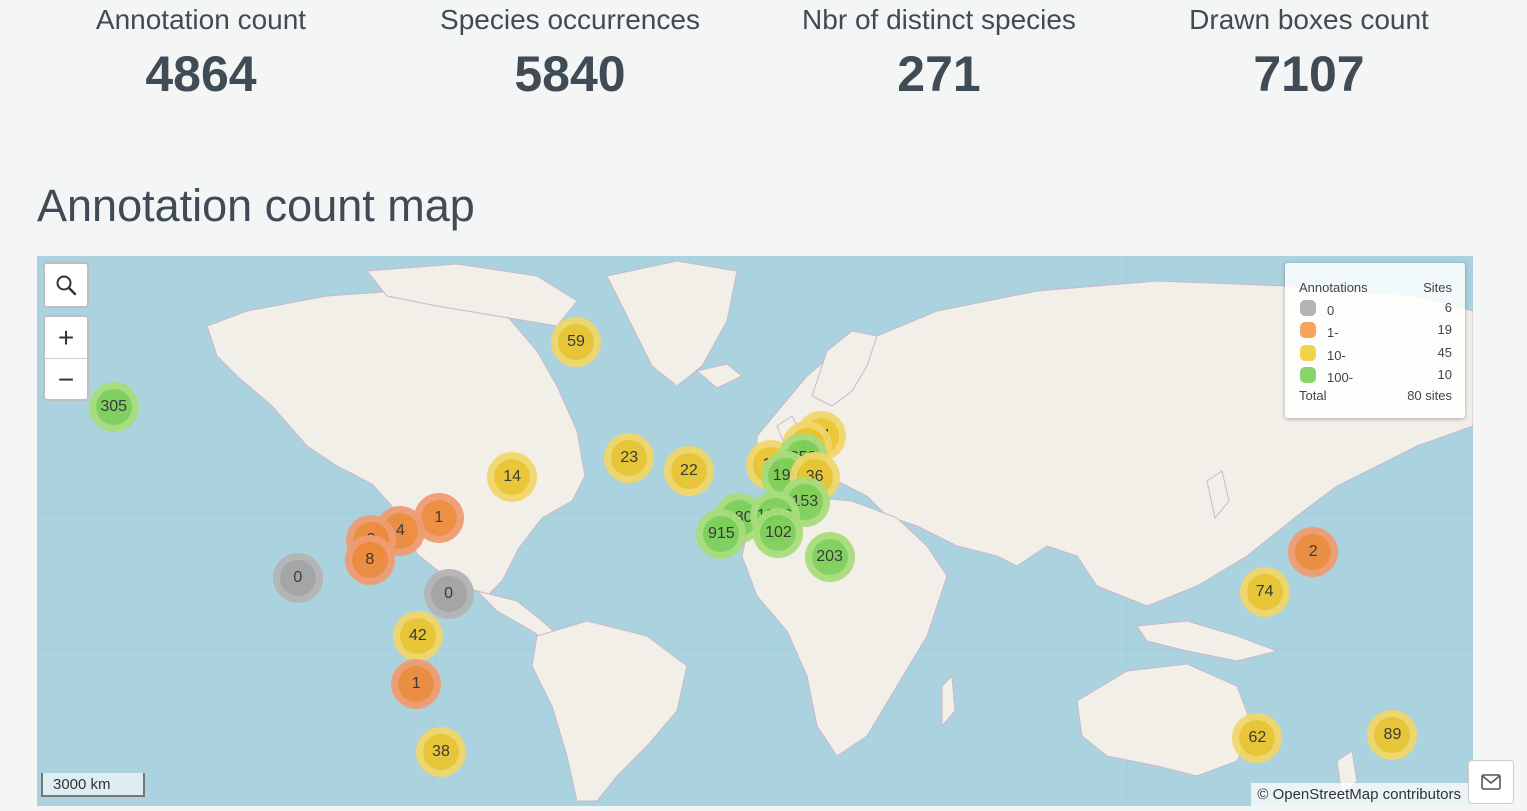 Image resolution: width=1527 pixels, height=811 pixels. What do you see at coordinates (66, 338) in the screenshot?
I see `zoom-in-button: +` at bounding box center [66, 338].